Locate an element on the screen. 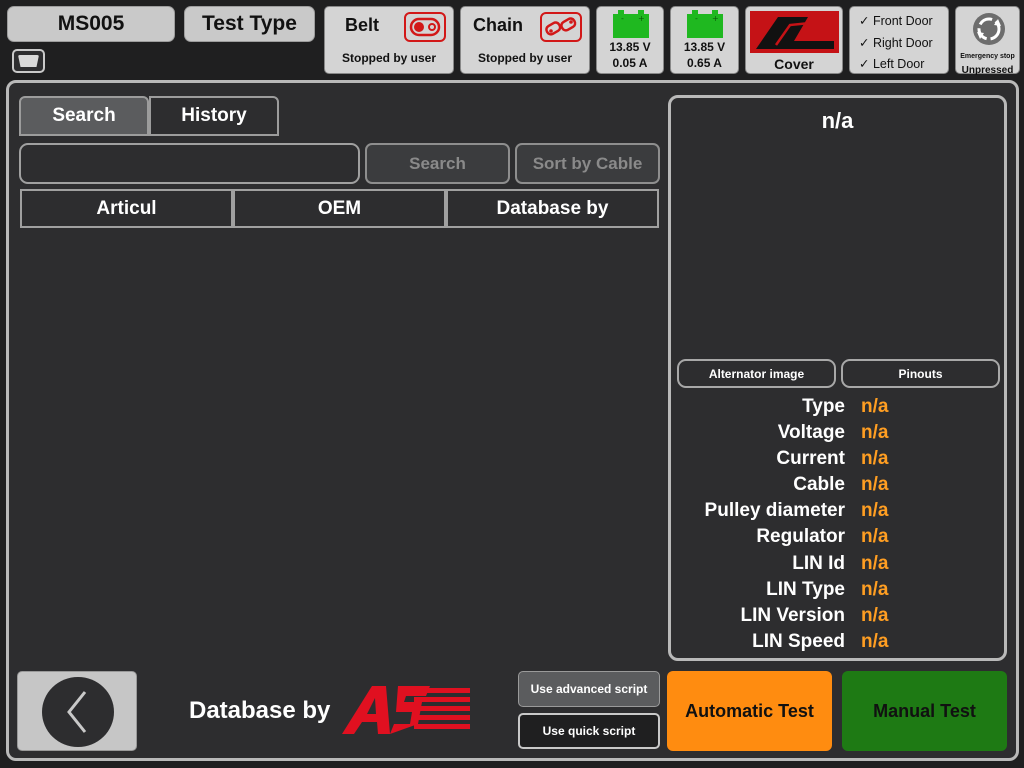 The image size is (1024, 768). cover-open-icon is located at coordinates (794, 32).